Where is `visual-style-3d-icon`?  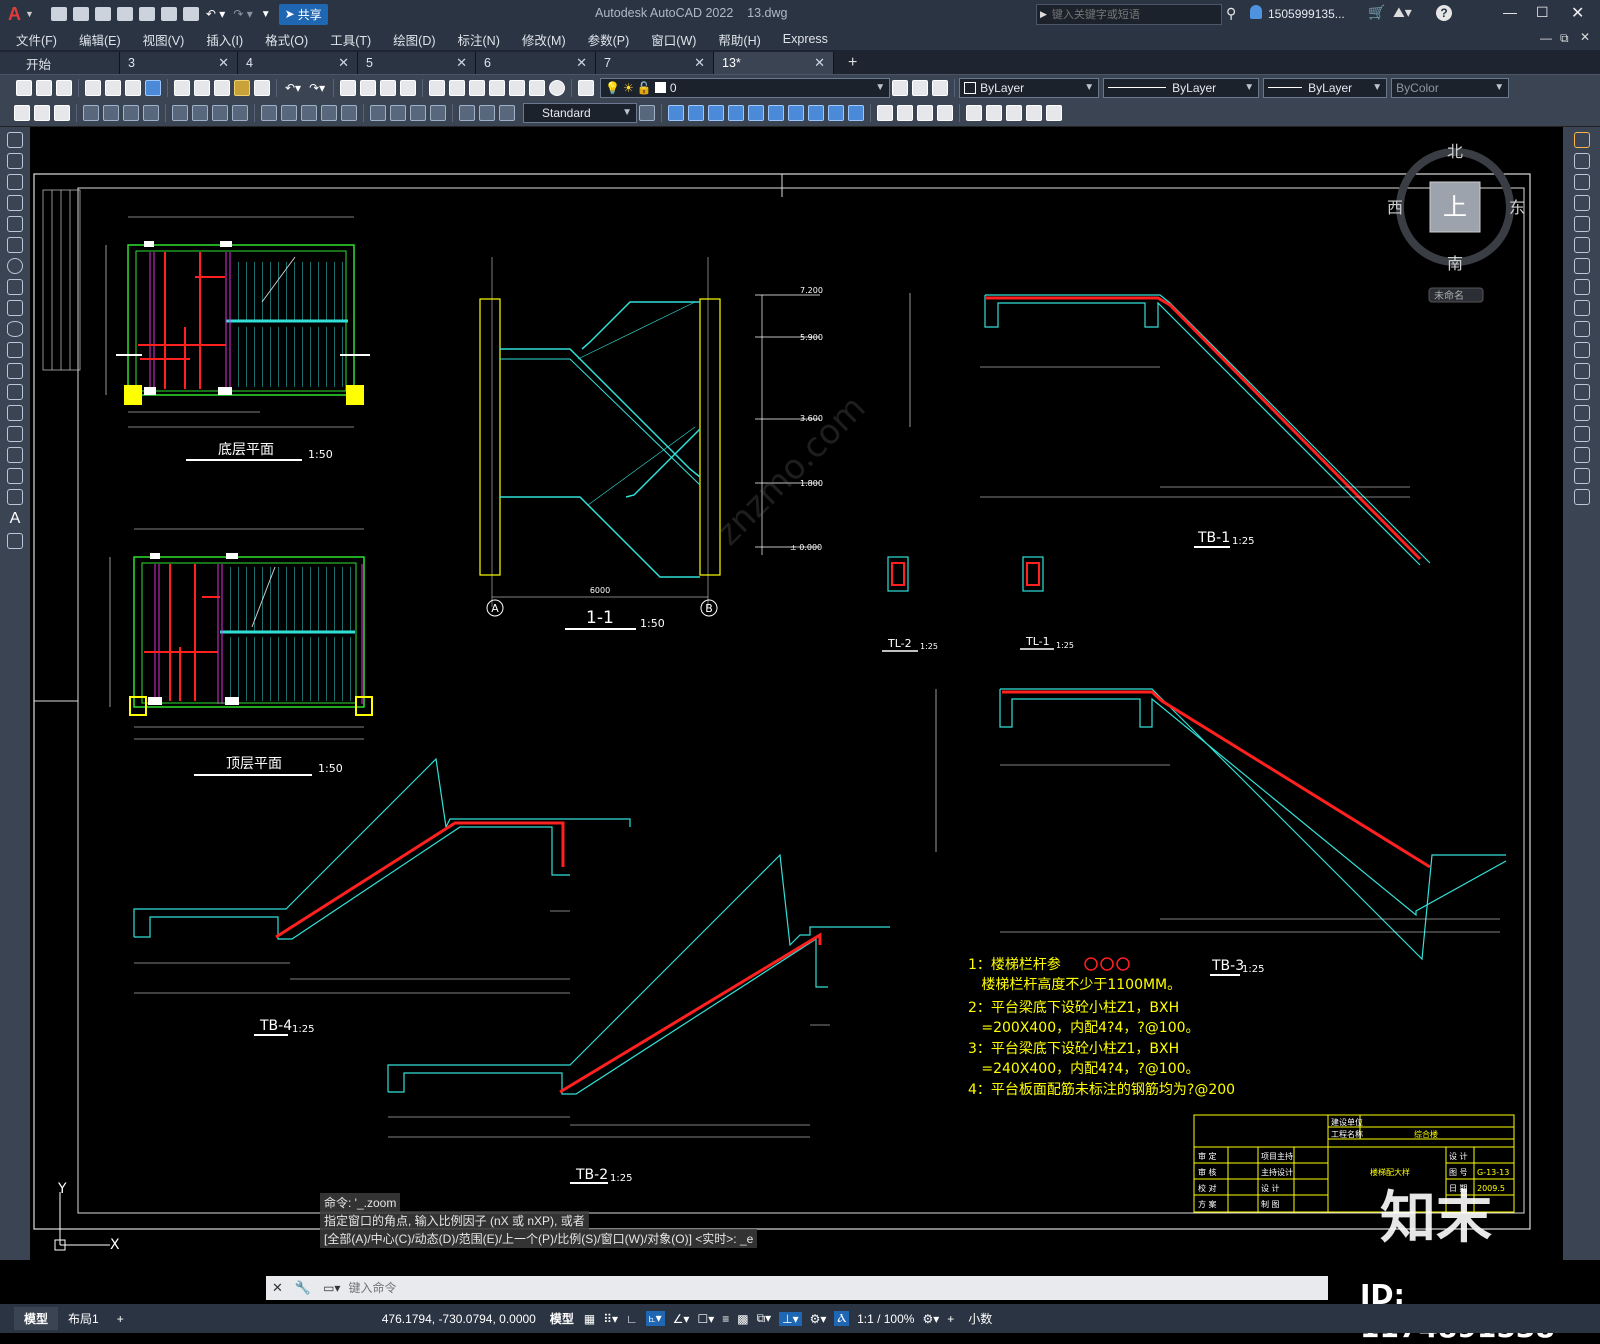 visual-style-3d-icon is located at coordinates (905, 113).